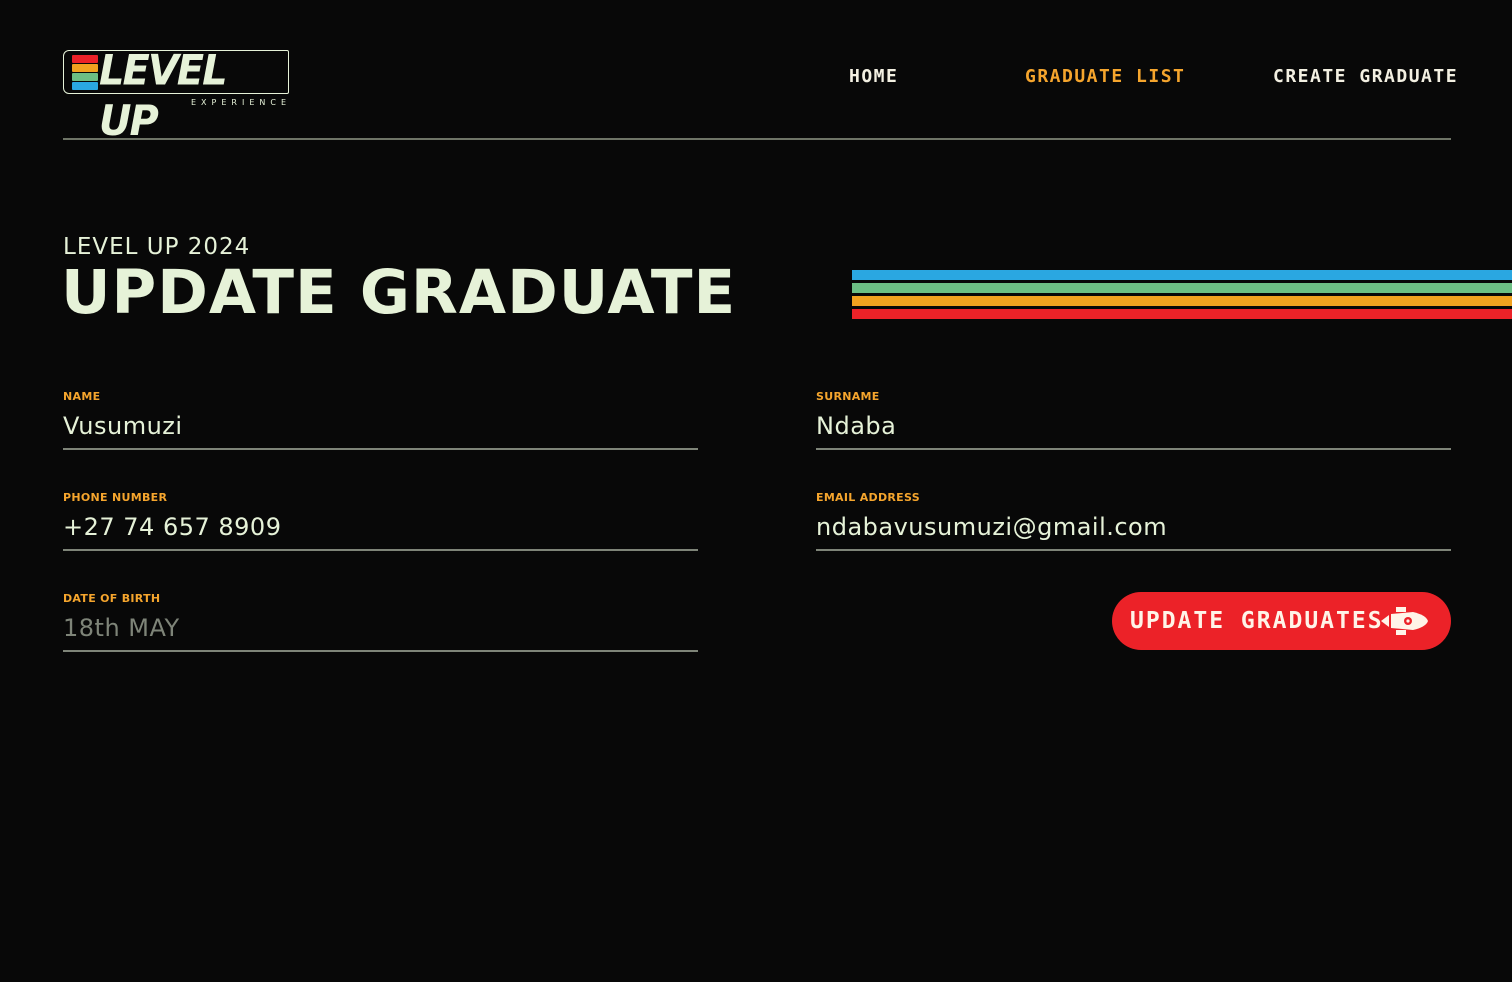 This screenshot has height=982, width=1512. Describe the element at coordinates (112, 598) in the screenshot. I see `dob-label: DATE OF BIRTH` at that location.